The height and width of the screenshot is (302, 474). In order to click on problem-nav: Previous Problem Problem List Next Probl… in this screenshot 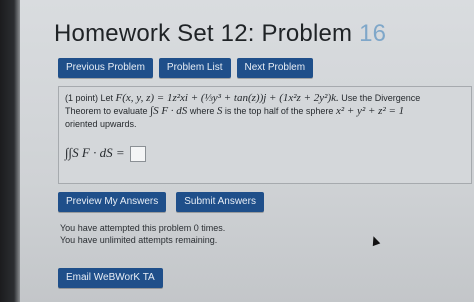, I will do `click(186, 68)`.